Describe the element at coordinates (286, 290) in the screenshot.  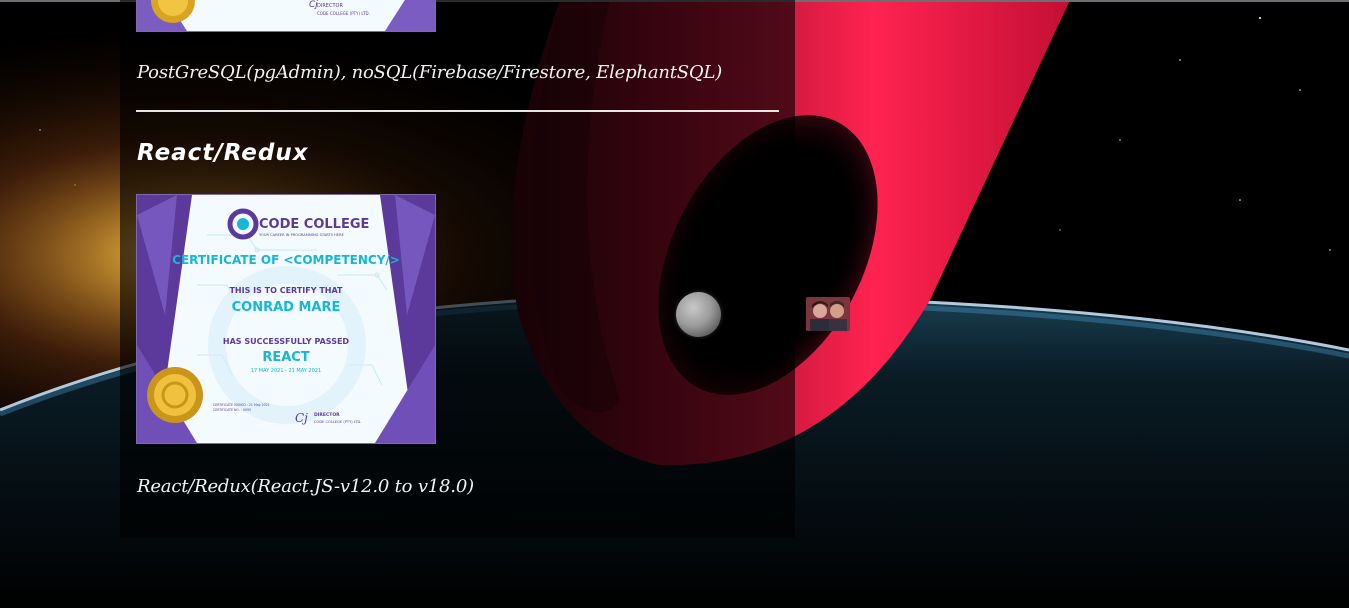
I see `cert-certify-text: THIS IS TO CERTIFY THAT` at that location.